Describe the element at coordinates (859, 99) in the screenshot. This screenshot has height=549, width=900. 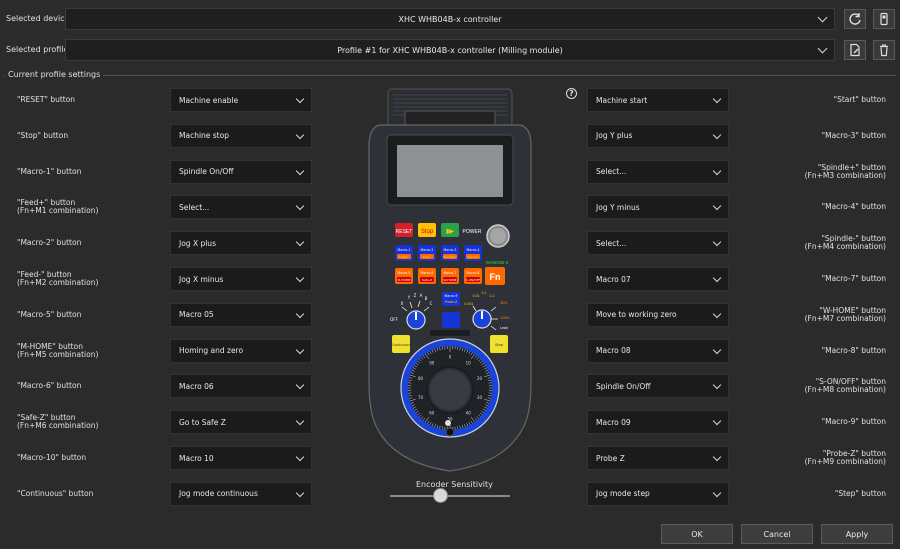
I see `setting-label-text: "Start" button` at that location.